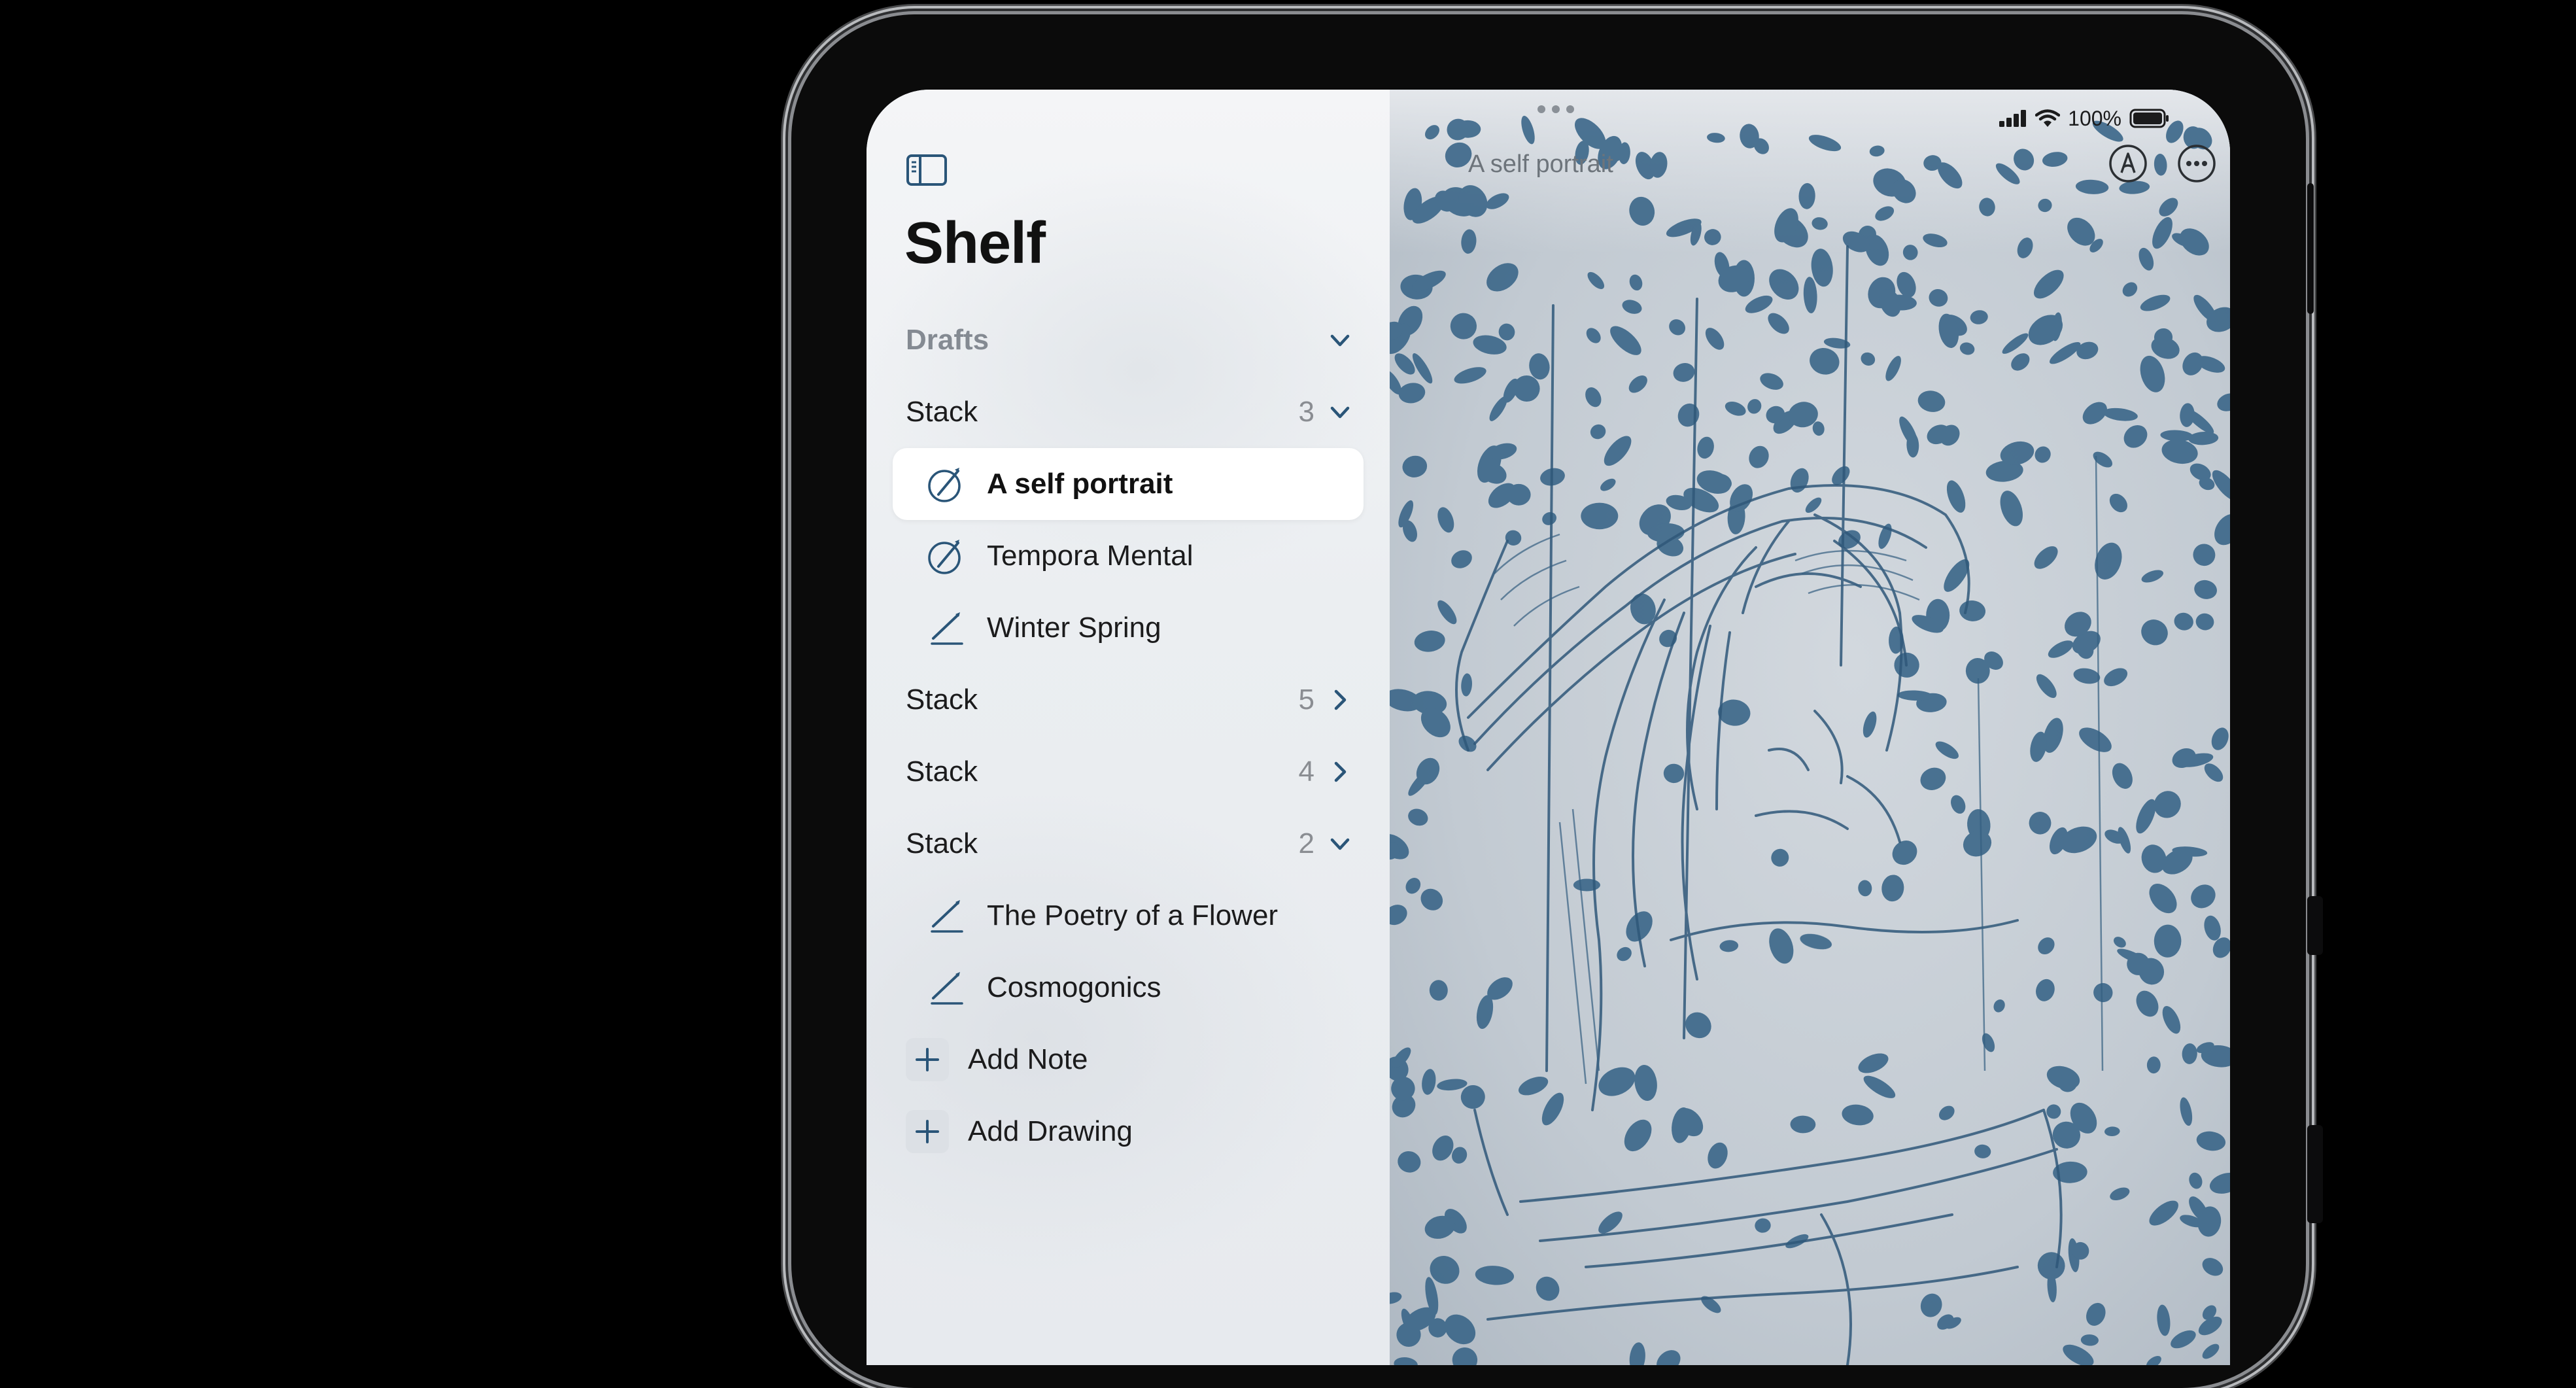 Image resolution: width=2576 pixels, height=1388 pixels. I want to click on sidebar-section-drafts: Drafts, so click(1129, 340).